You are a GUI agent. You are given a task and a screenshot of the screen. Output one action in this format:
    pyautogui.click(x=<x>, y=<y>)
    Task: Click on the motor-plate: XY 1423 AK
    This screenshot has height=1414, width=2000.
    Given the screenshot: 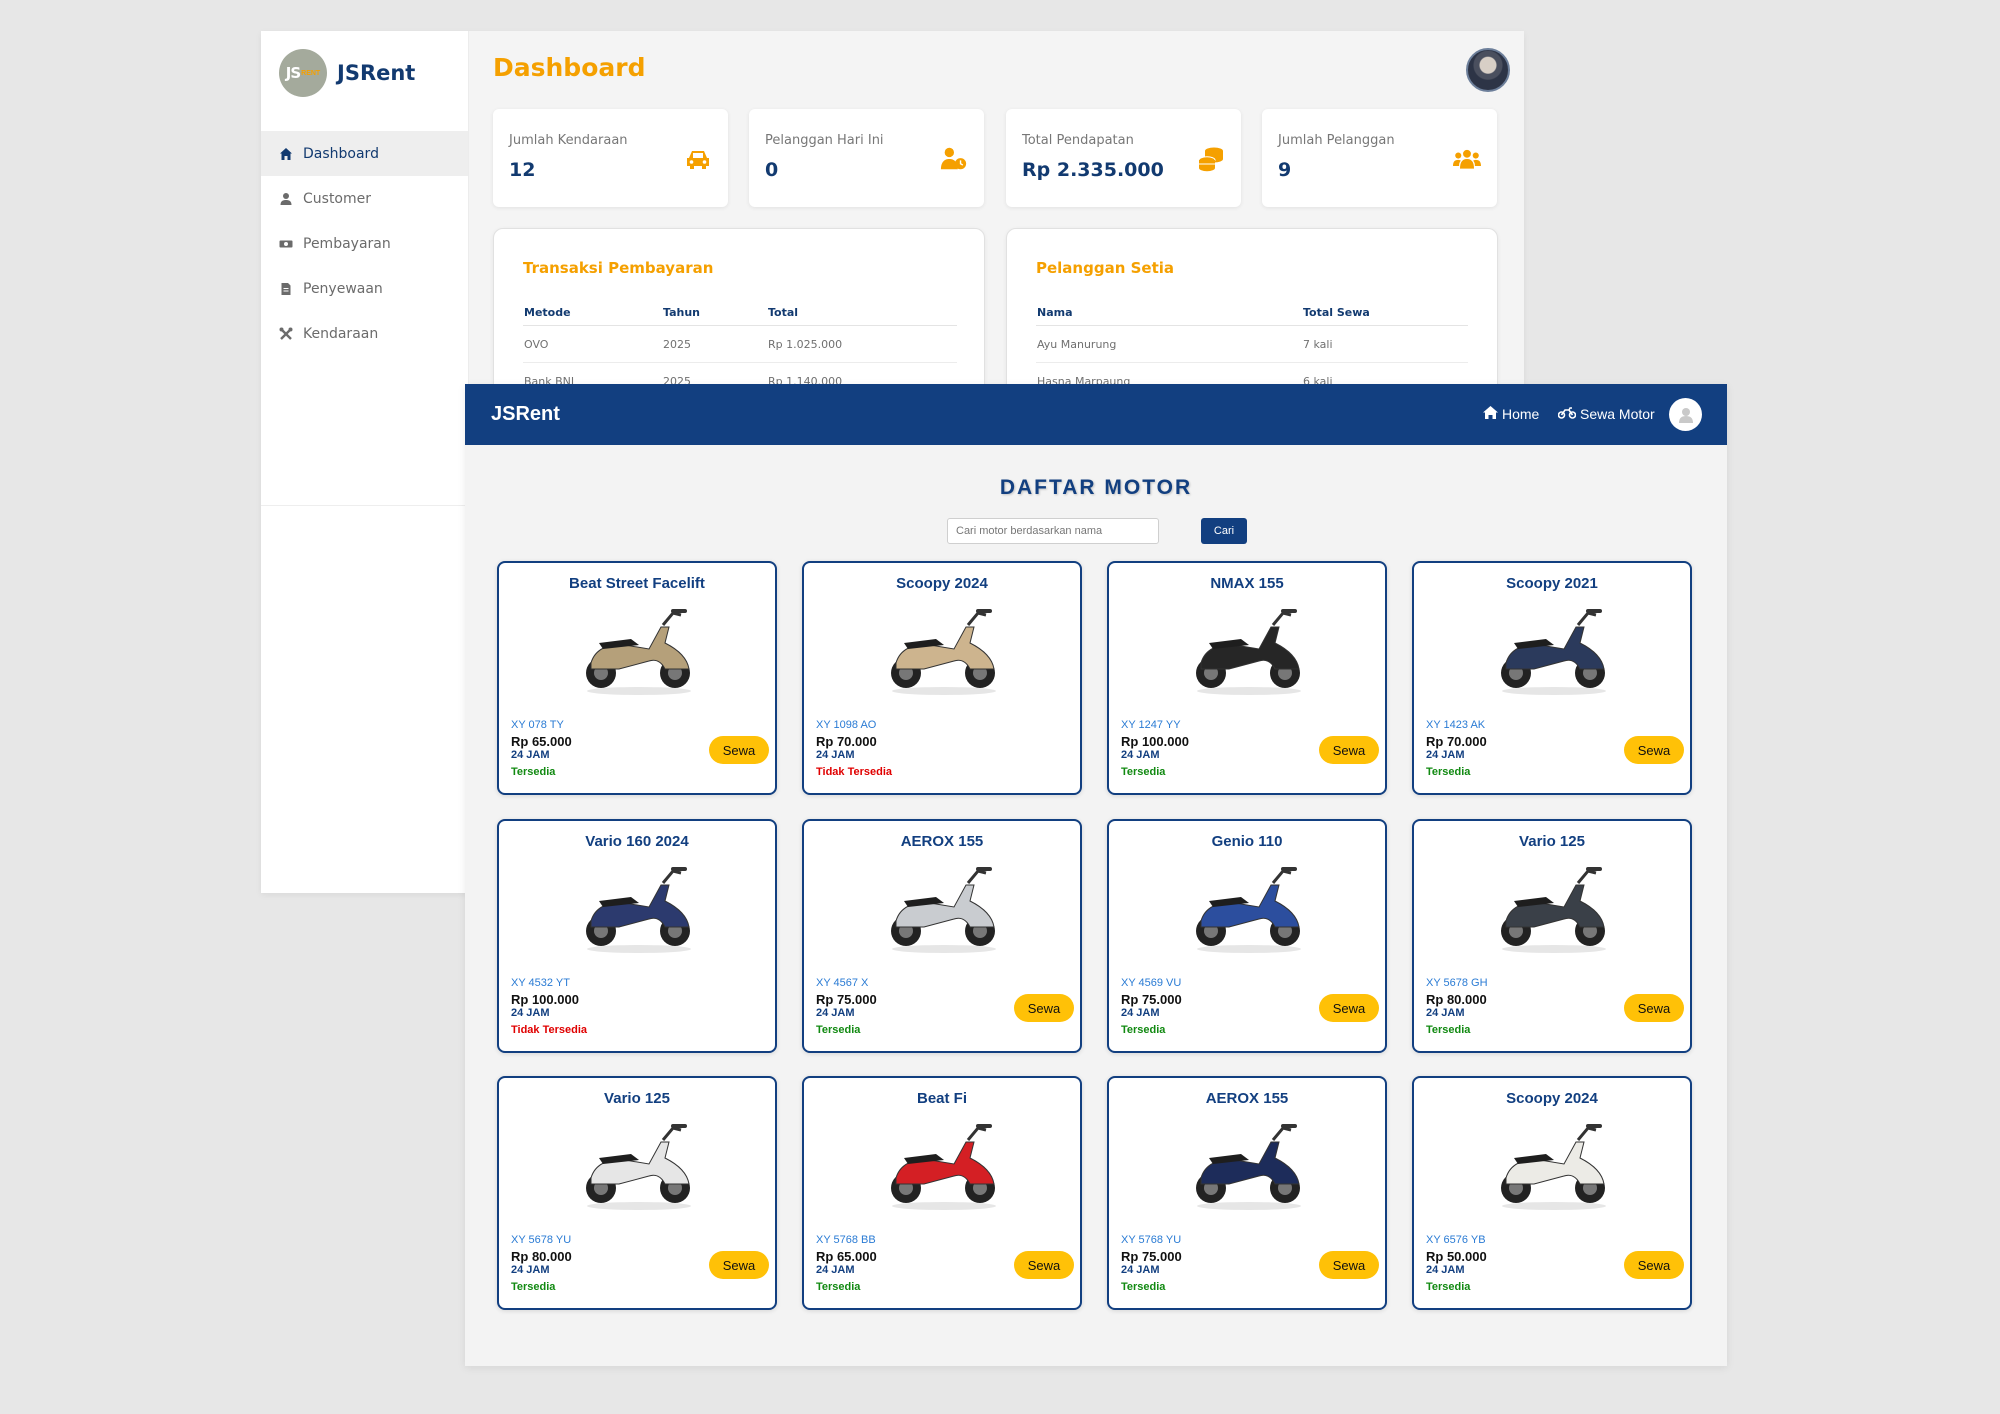 What is the action you would take?
    pyautogui.click(x=1456, y=725)
    